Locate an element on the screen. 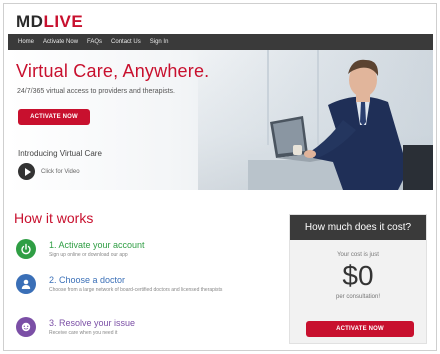 This screenshot has height=354, width=440. step-description: Sign up online or download our app is located at coordinates (88, 255).